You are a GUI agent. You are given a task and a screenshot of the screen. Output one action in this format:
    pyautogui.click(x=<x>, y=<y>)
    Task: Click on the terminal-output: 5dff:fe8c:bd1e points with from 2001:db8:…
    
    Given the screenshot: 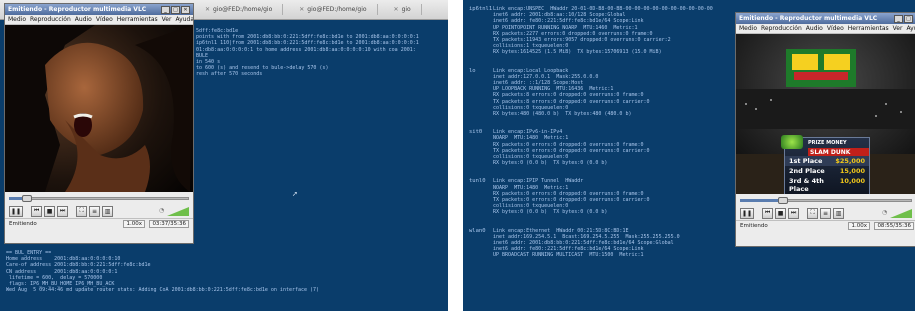 What is the action you would take?
    pyautogui.click(x=307, y=53)
    